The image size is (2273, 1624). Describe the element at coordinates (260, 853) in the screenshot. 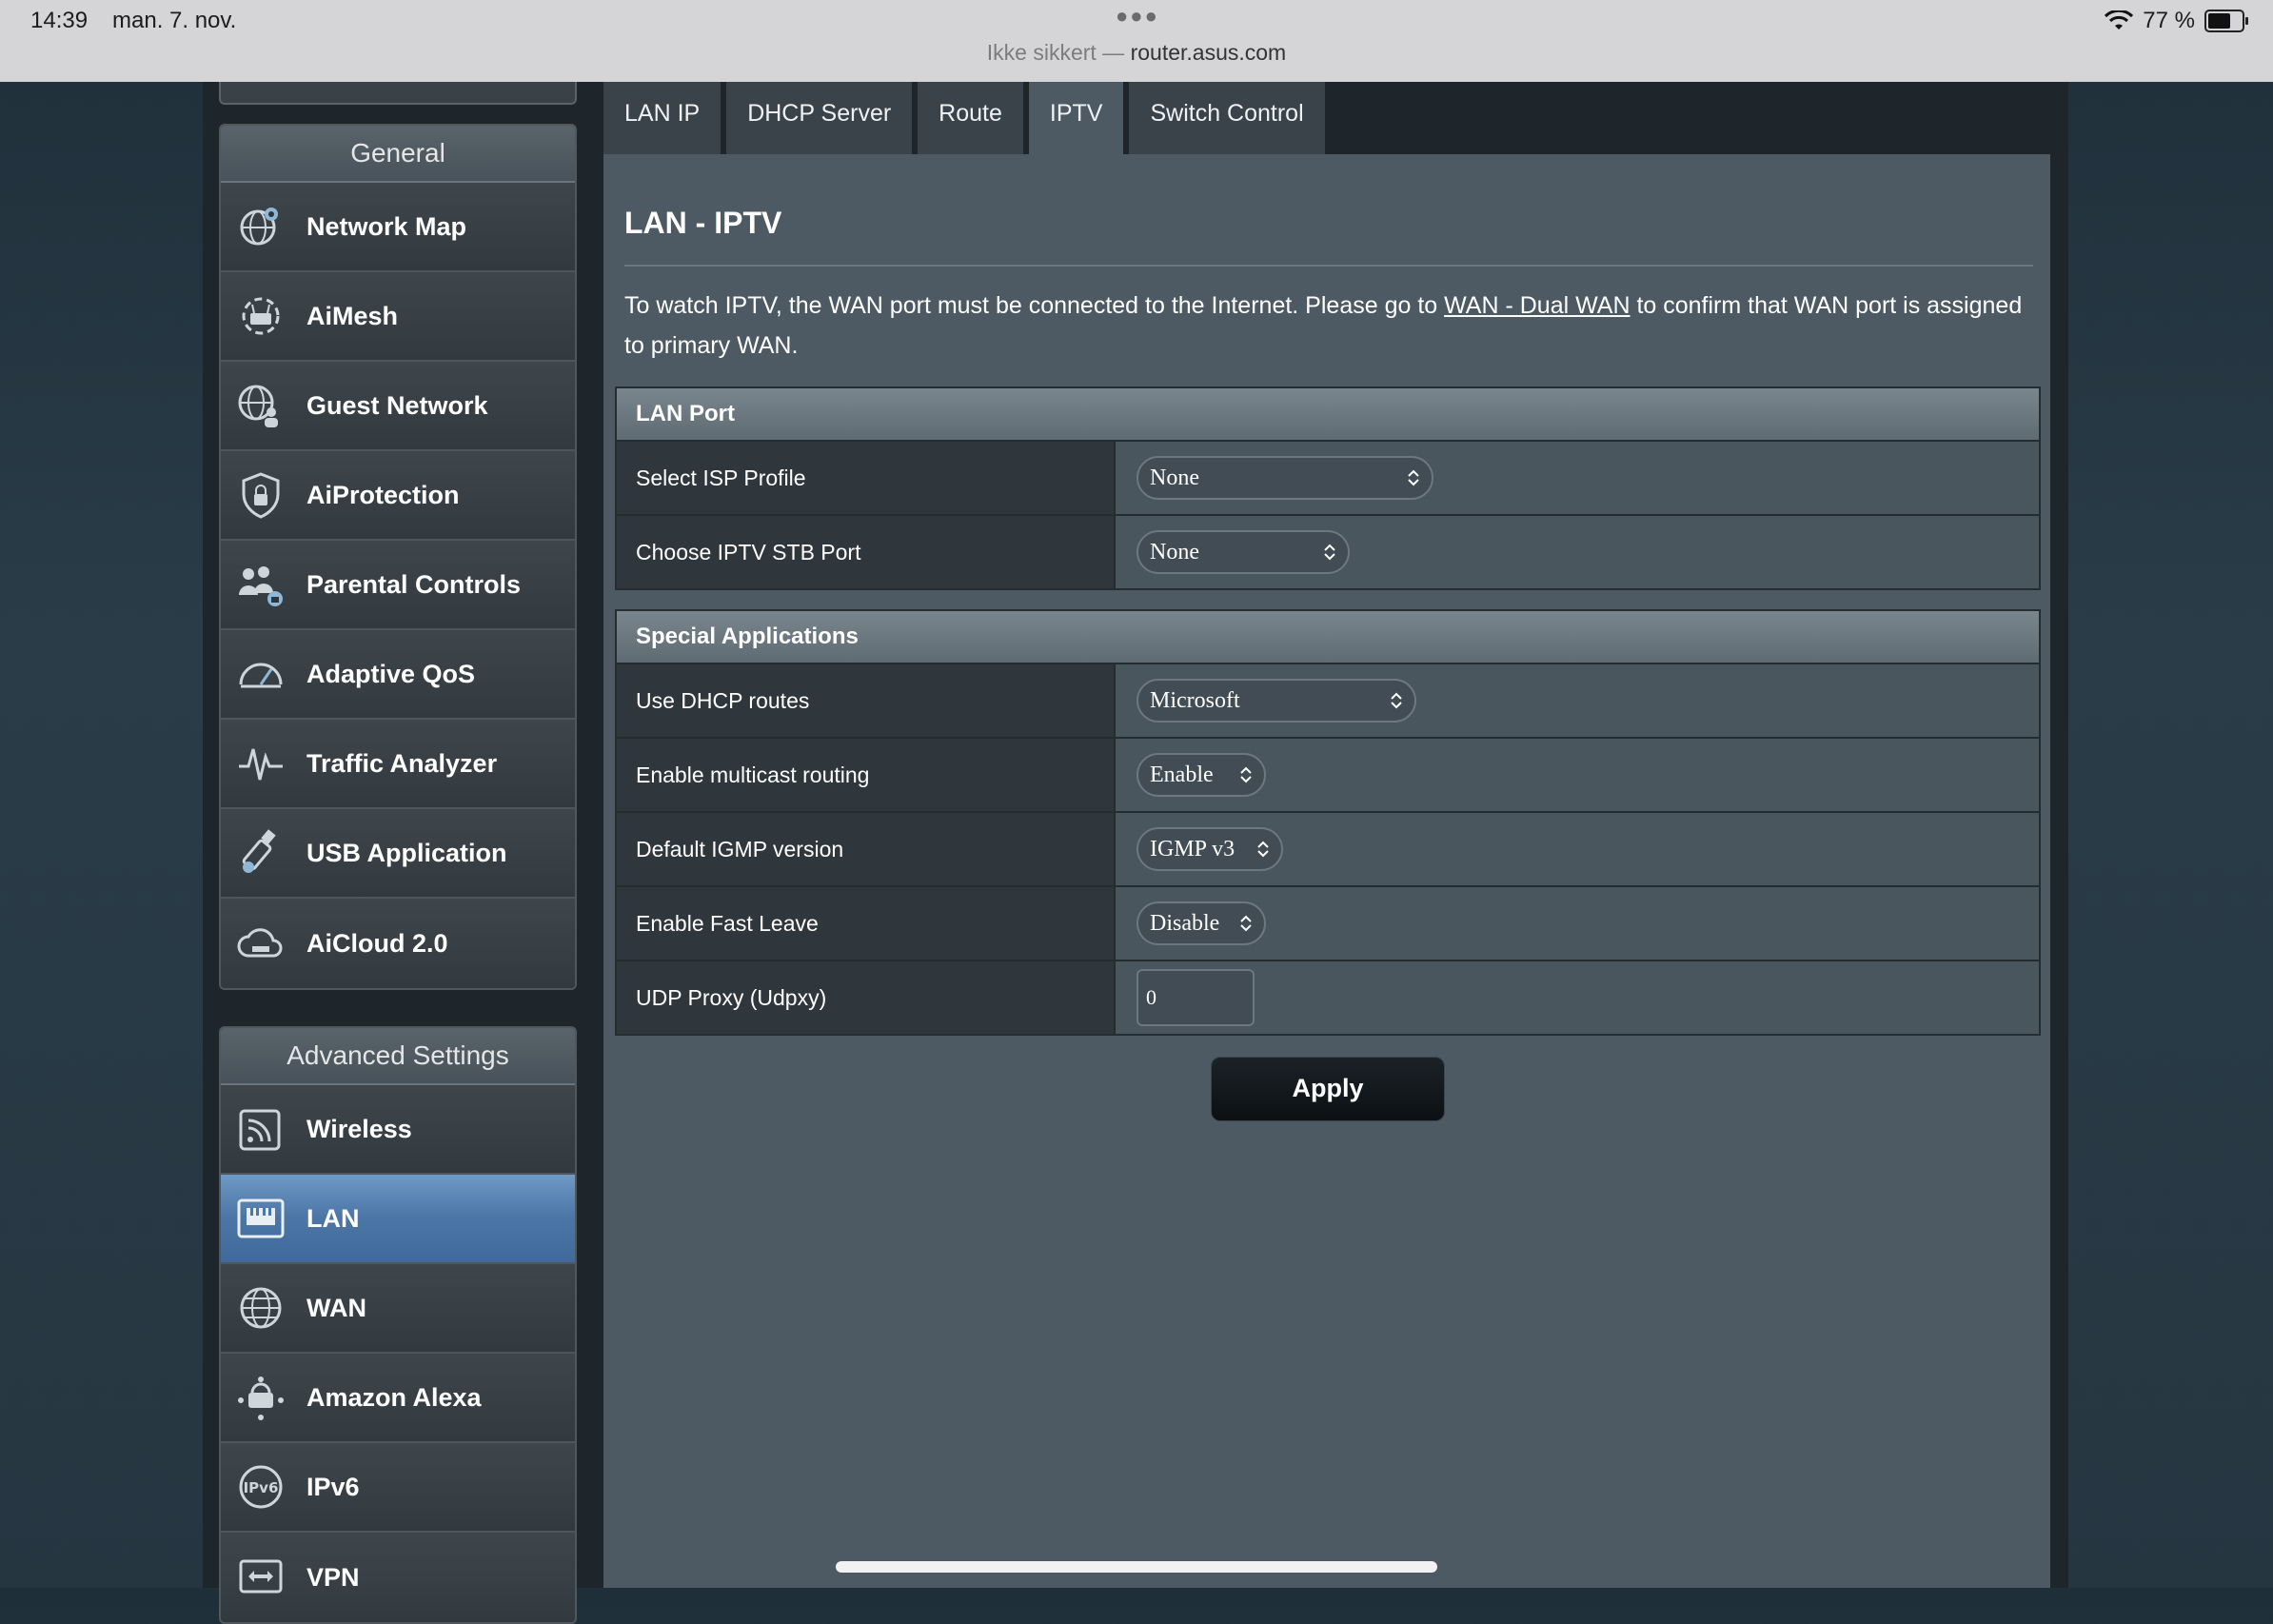

I see `usb-icon` at that location.